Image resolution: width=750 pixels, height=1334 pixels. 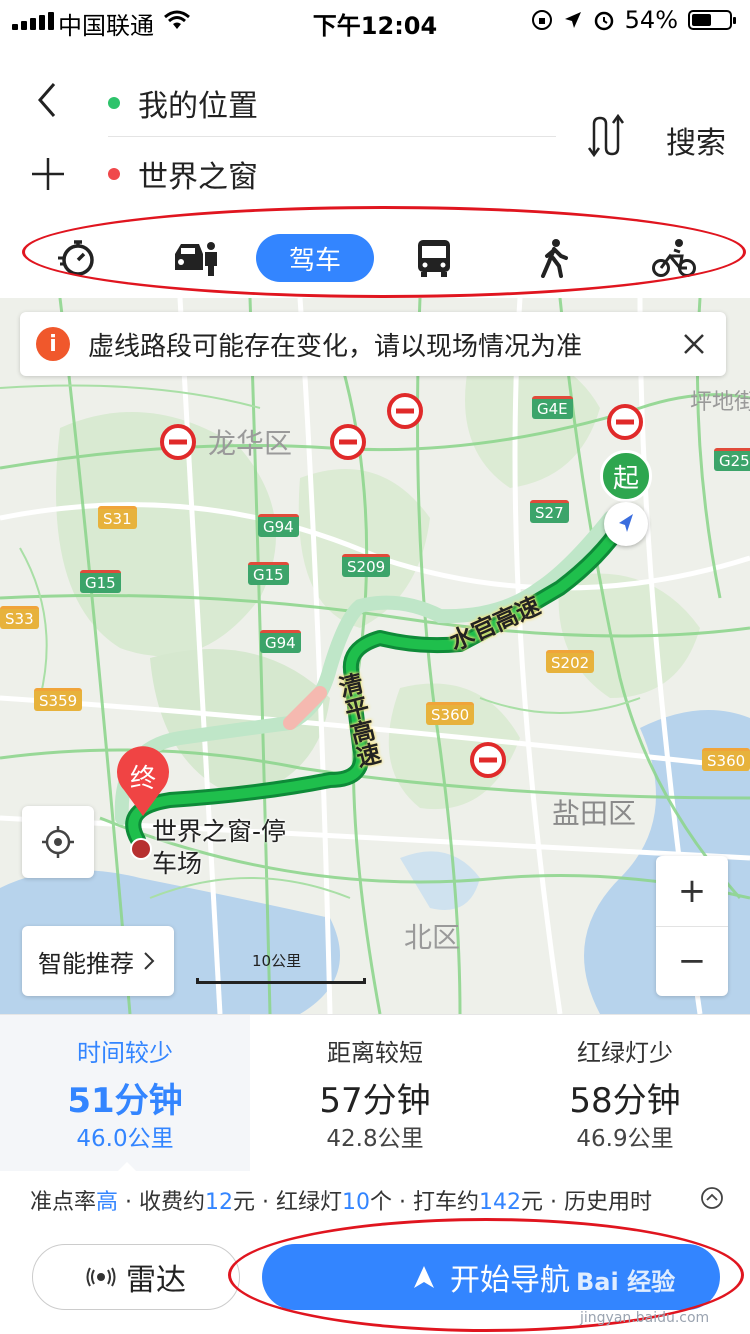 What do you see at coordinates (651, 20) in the screenshot?
I see `battery-percent: 54%` at bounding box center [651, 20].